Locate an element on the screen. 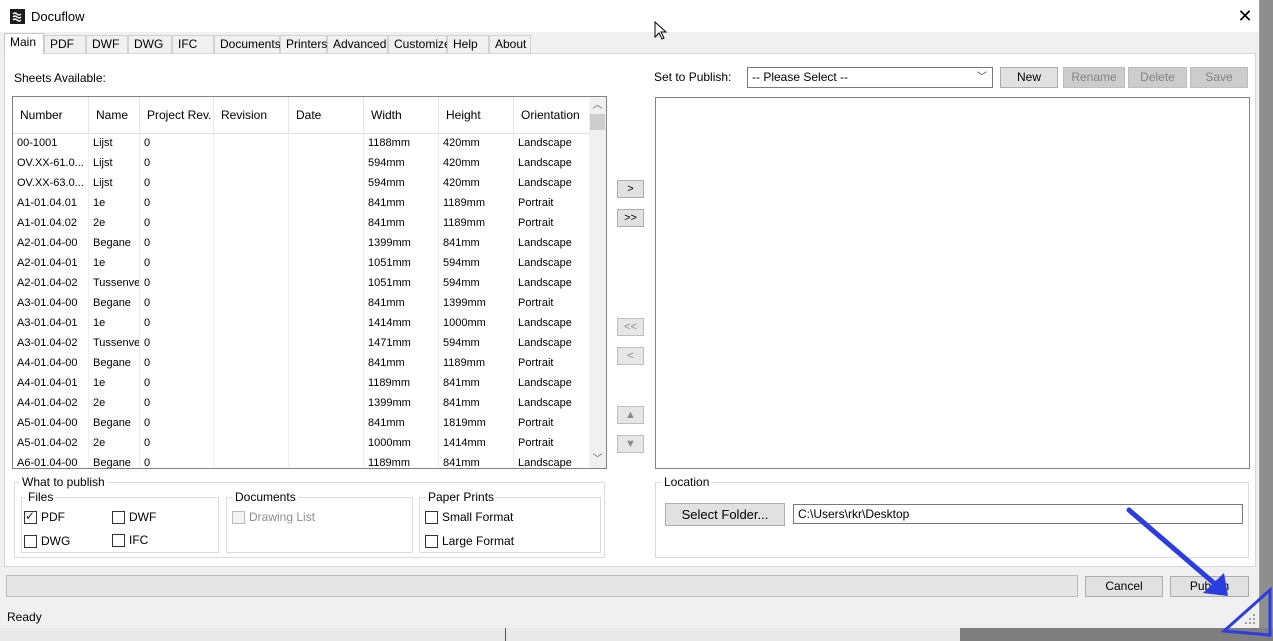  table-row: A1-01.04.01 1e 0 841mm 1189mm Portrait is located at coordinates (301, 203).